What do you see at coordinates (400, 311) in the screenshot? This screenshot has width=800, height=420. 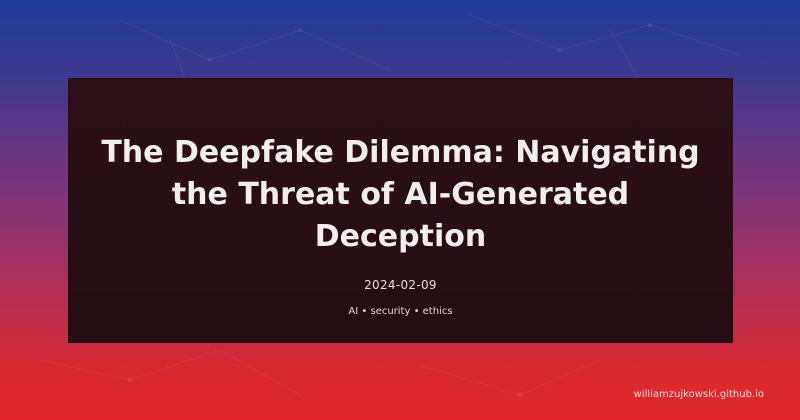 I see `post-tags: AI • security • ethics` at bounding box center [400, 311].